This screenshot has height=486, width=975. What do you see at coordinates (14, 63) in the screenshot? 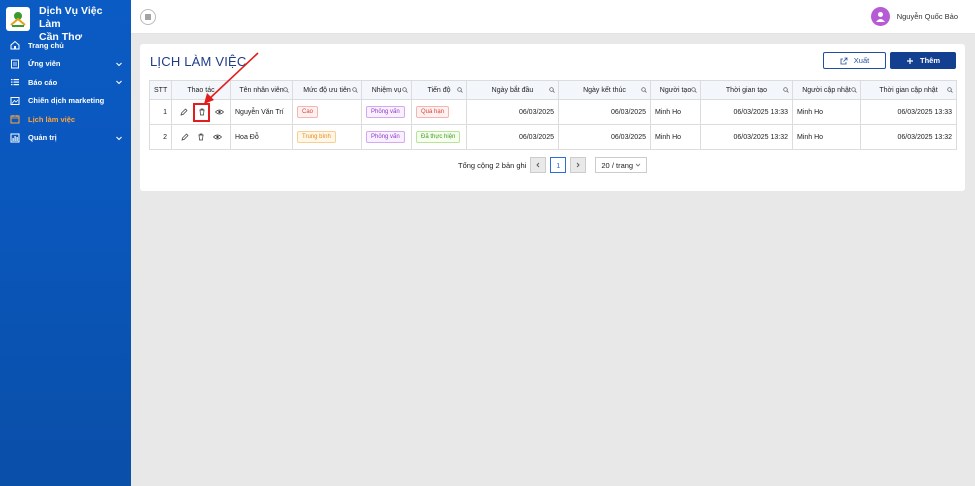
I see `id-card-icon` at bounding box center [14, 63].